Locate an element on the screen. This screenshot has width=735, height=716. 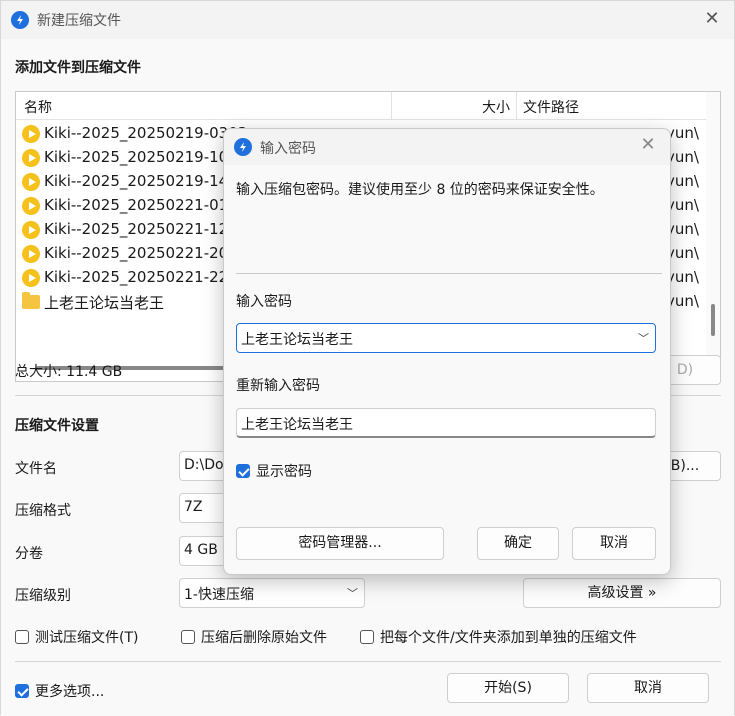
confirm-password-label: 重新输入密码 is located at coordinates (278, 386).